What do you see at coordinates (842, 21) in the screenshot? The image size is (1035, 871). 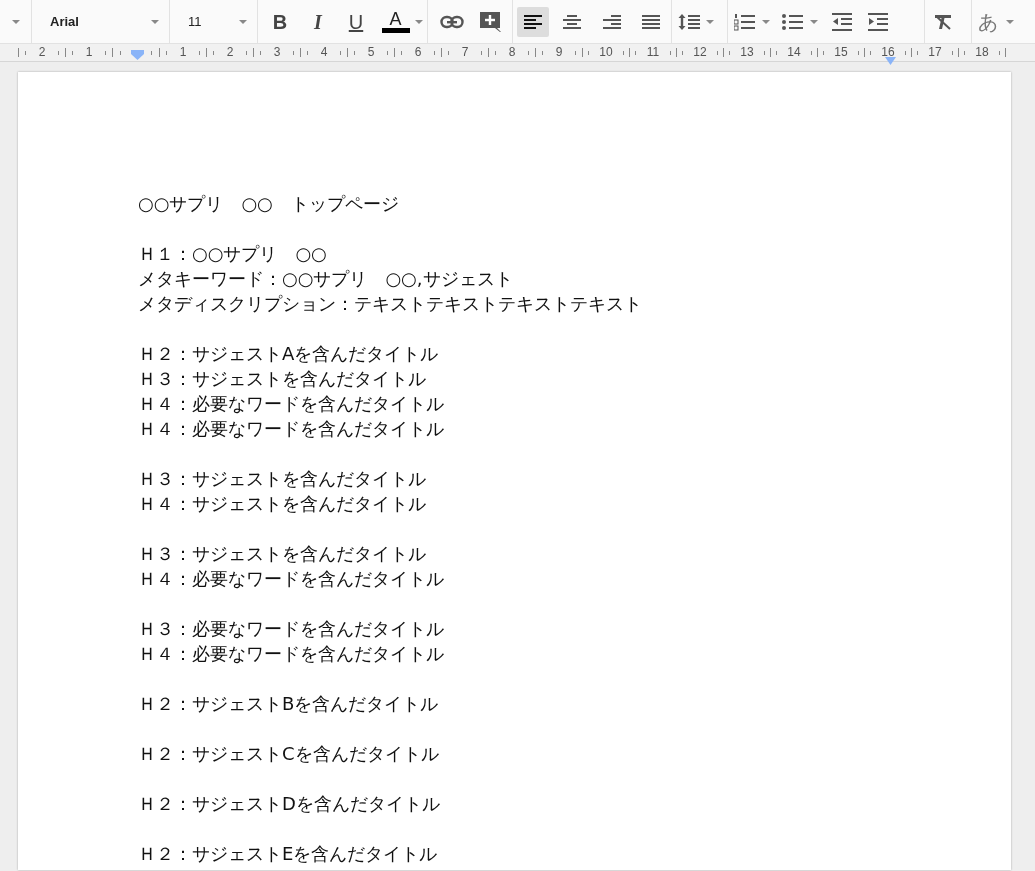 I see `decrease-indent-icon` at bounding box center [842, 21].